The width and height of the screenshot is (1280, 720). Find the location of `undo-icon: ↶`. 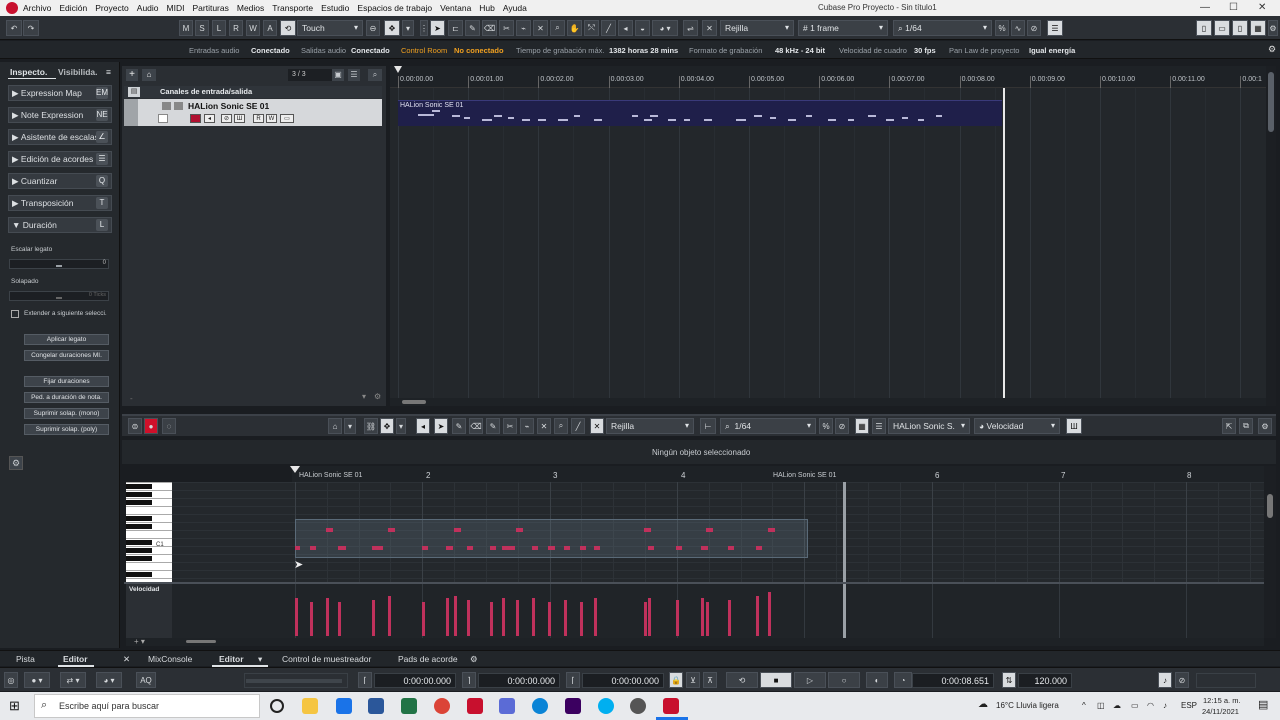

undo-icon: ↶ is located at coordinates (14, 28).